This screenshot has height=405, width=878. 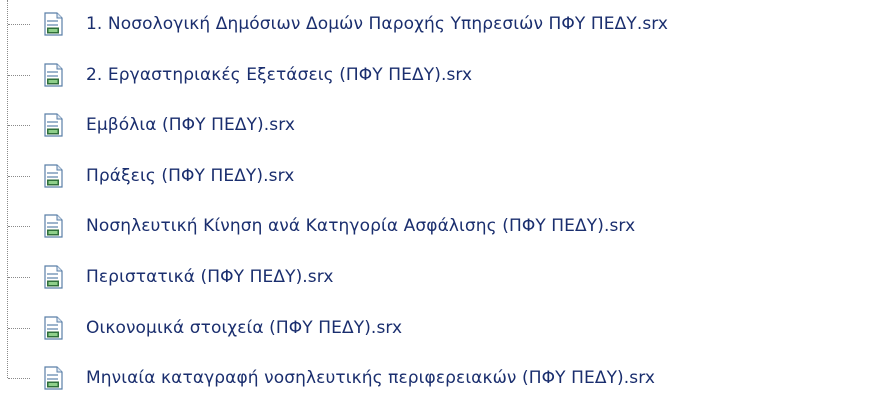 What do you see at coordinates (435, 125) in the screenshot?
I see `tree-item-3: Εμβόλια (ΠΦΥ ΠΕΔΥ).srx` at bounding box center [435, 125].